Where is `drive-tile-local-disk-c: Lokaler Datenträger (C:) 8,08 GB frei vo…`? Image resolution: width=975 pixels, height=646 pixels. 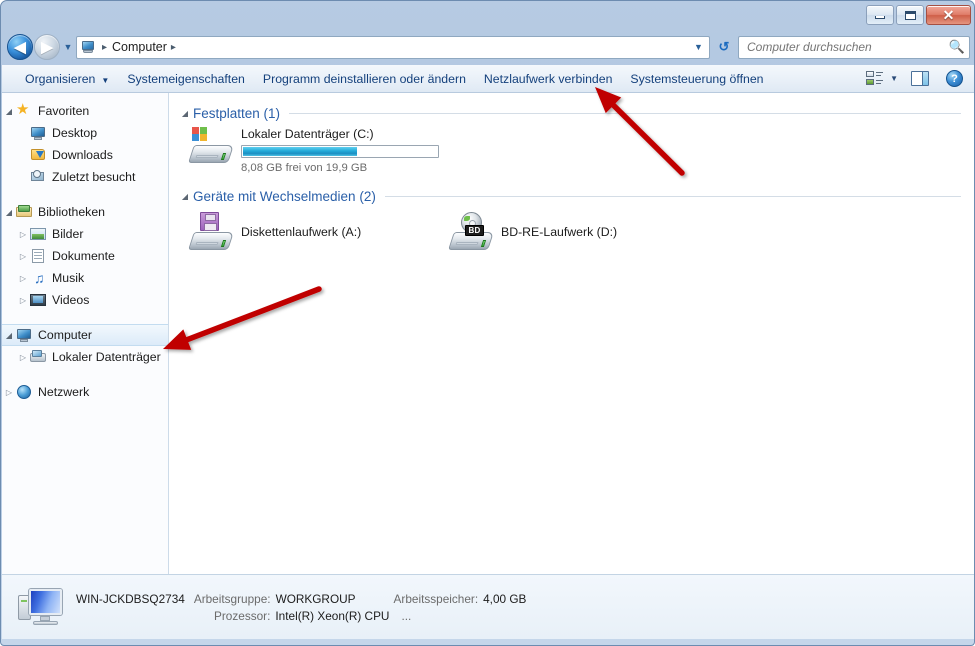
drive-tile-local-disk-c: Lokaler Datenträger (C:) 8,08 GB frei vo… is located at coordinates (318, 149).